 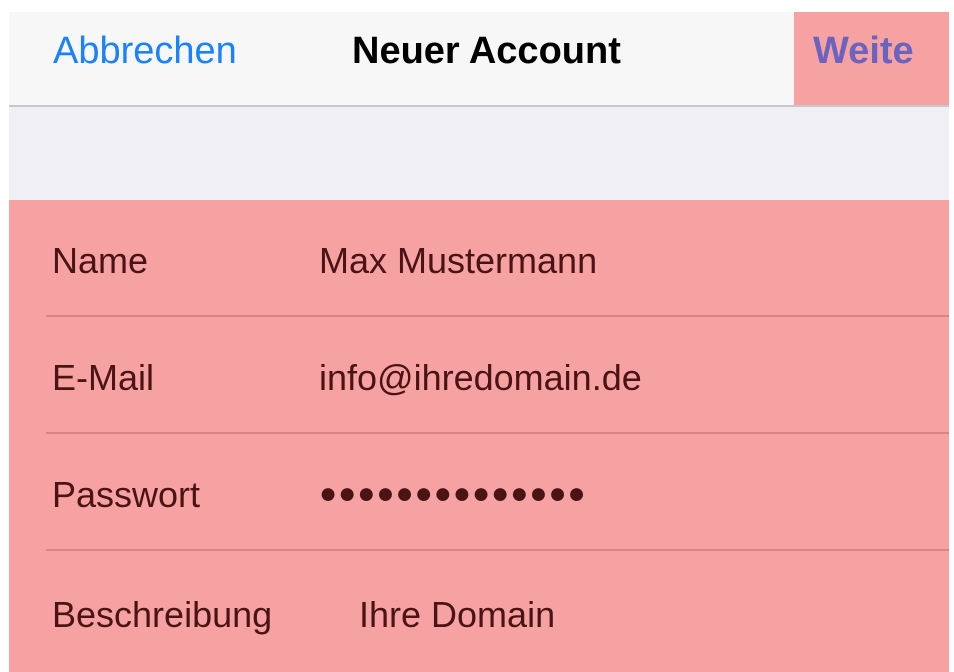 What do you see at coordinates (103, 377) in the screenshot?
I see `email-label: E-Mail` at bounding box center [103, 377].